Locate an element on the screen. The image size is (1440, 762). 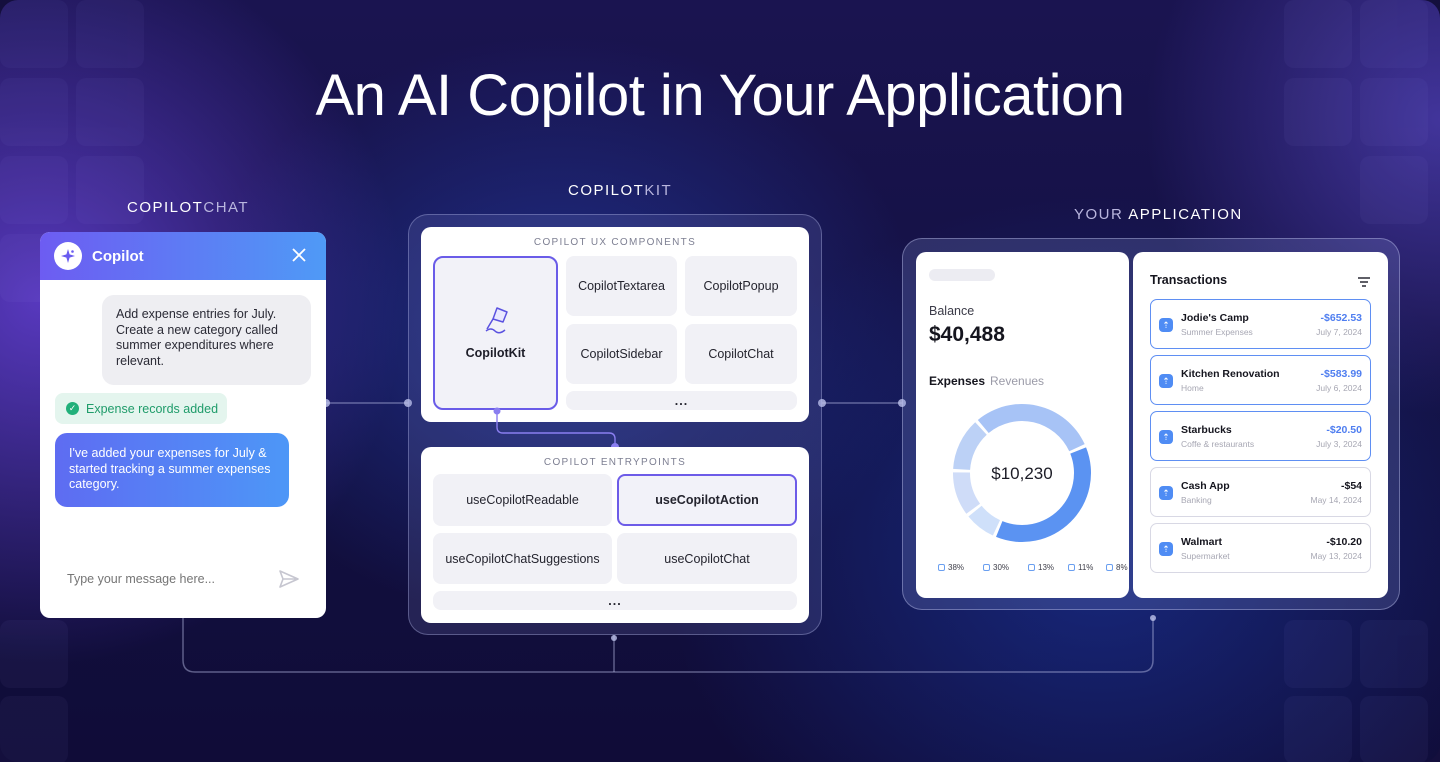
transaction-category: Home is located at coordinates (1192, 388).